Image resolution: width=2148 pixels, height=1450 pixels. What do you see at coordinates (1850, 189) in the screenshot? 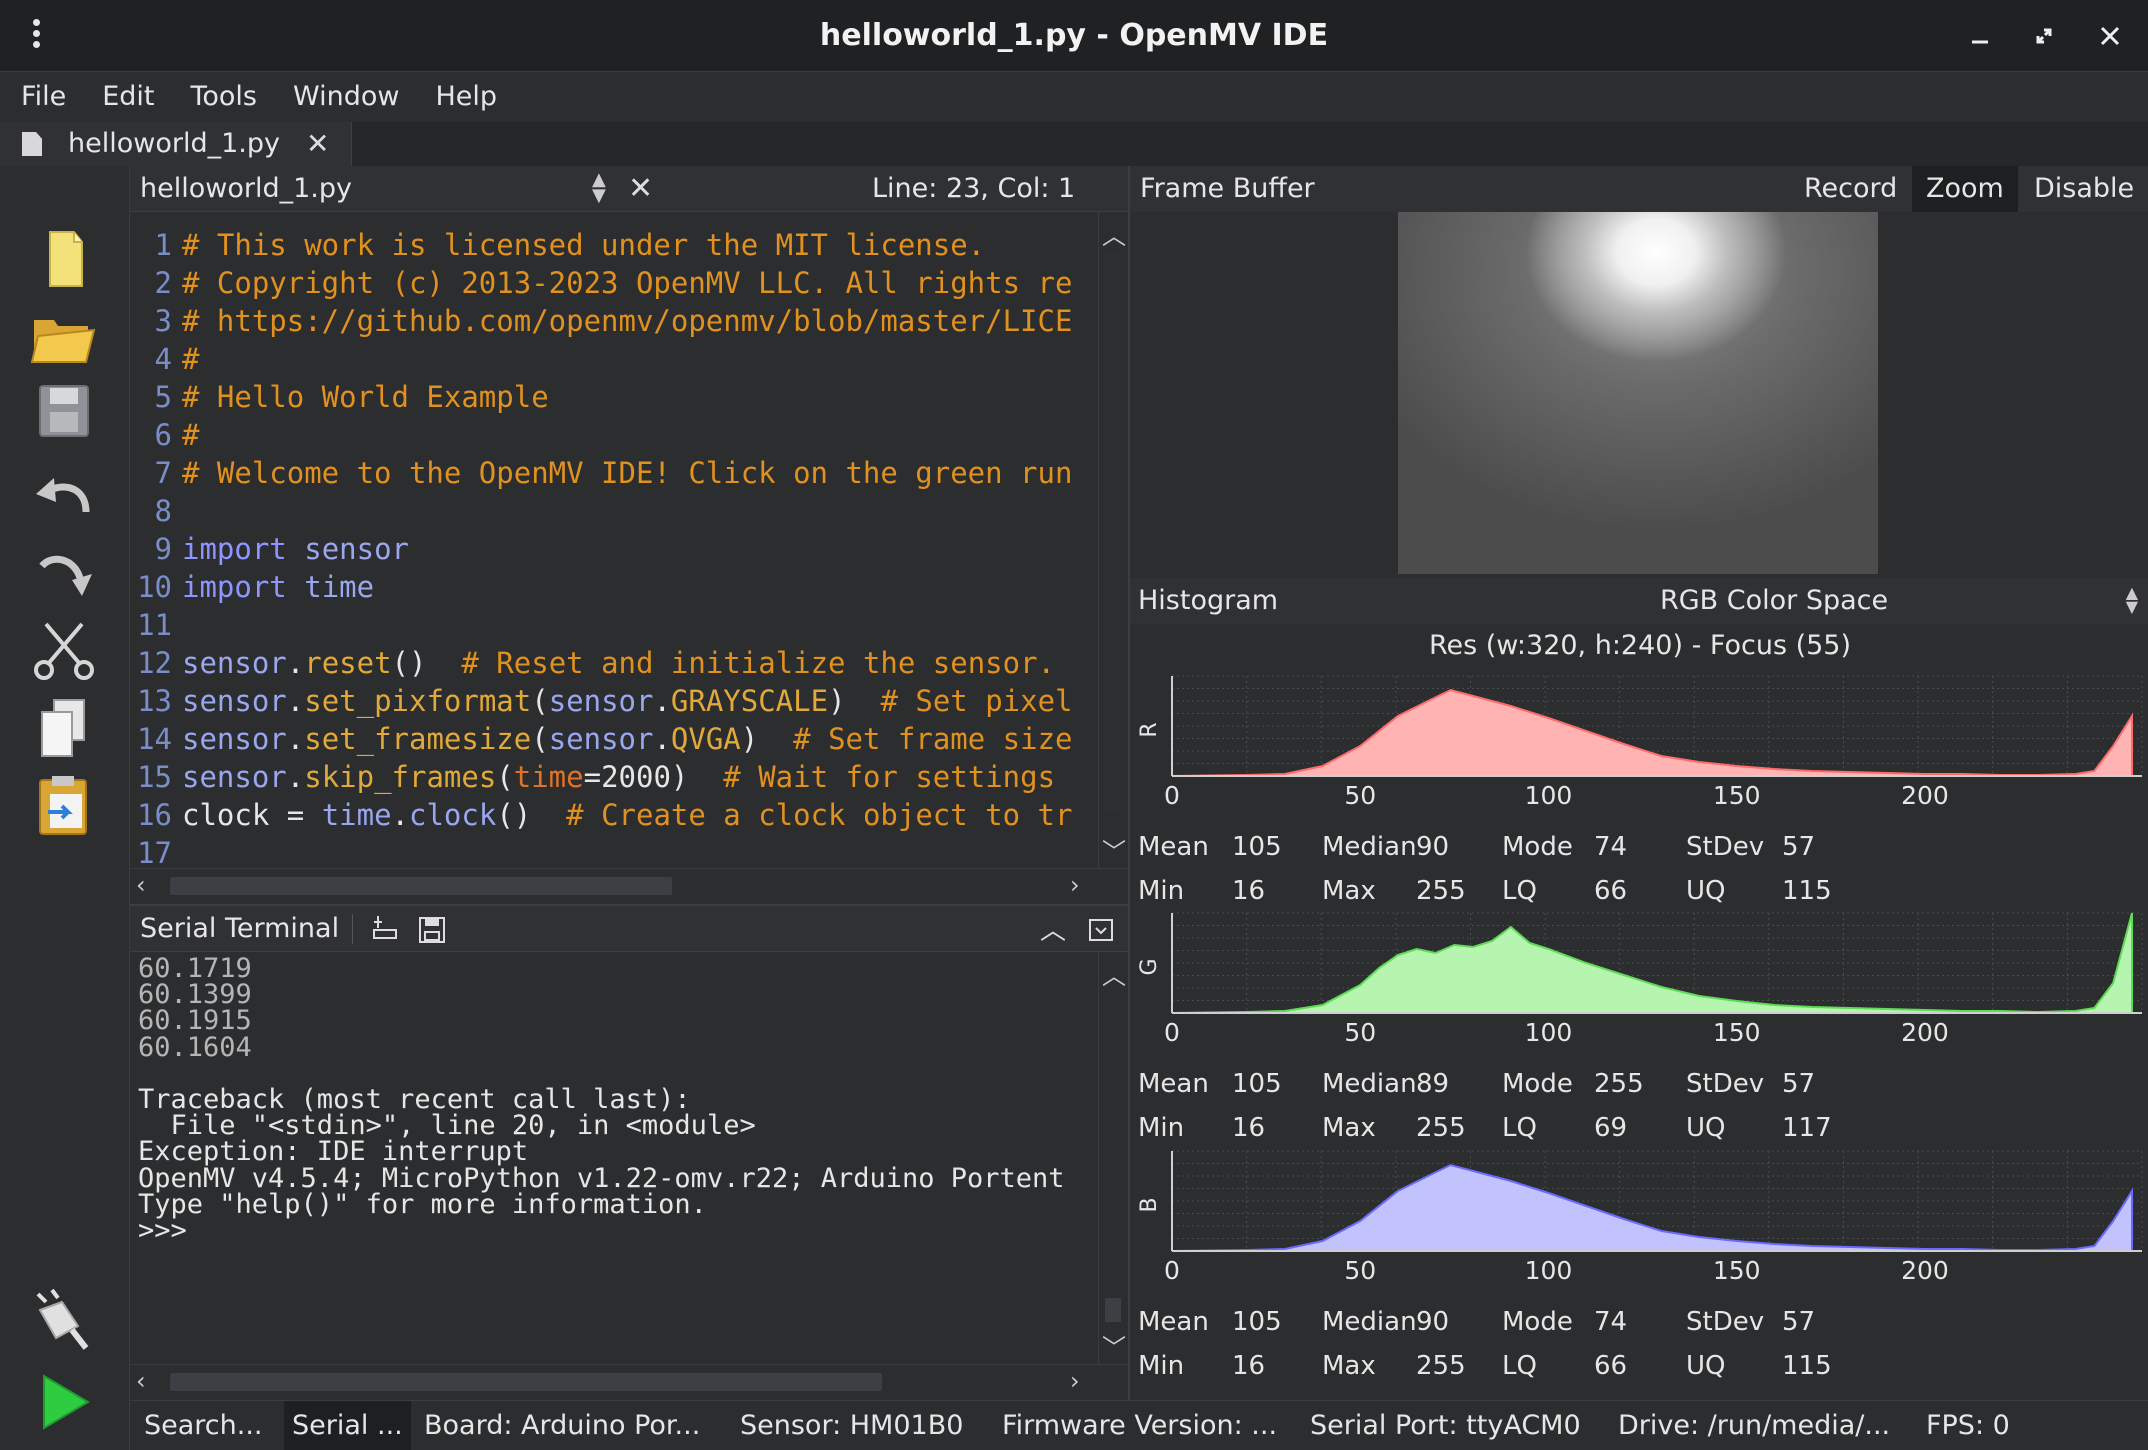
I see `record-button: Record` at bounding box center [1850, 189].